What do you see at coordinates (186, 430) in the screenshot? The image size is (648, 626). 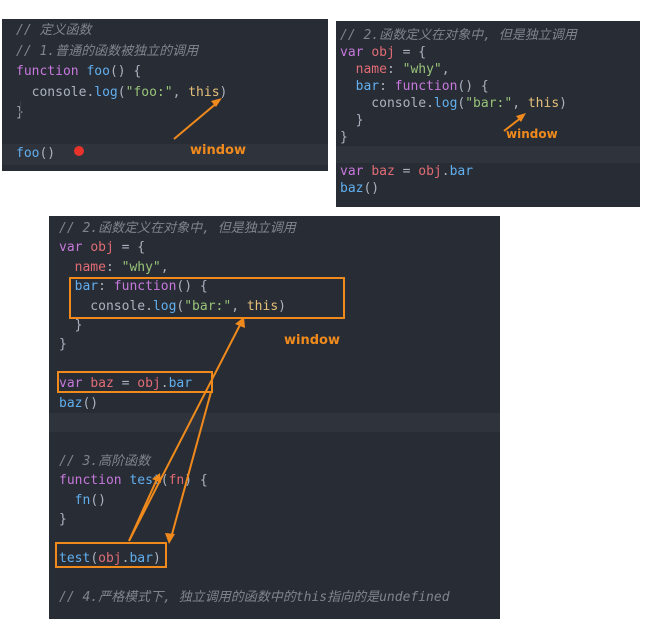 I see `flow-arrows` at bounding box center [186, 430].